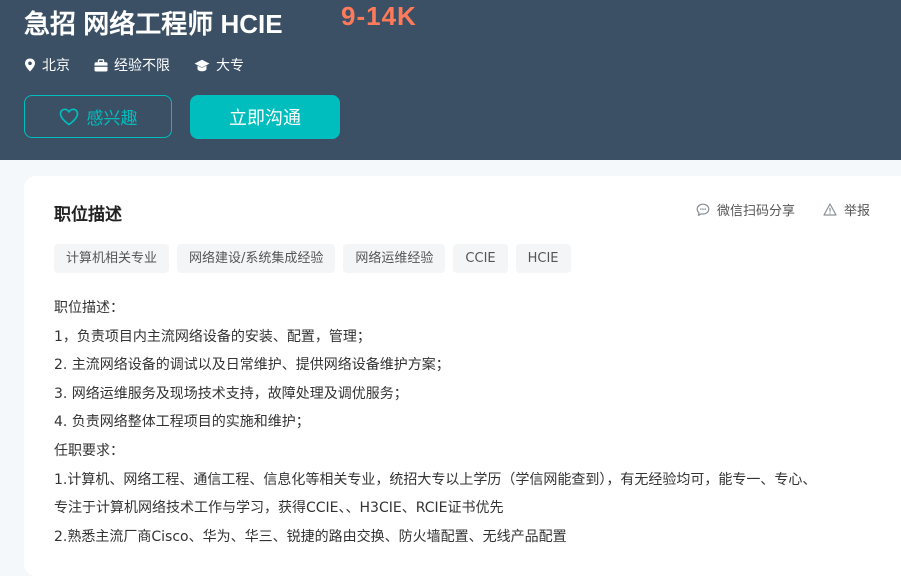 This screenshot has width=901, height=576. I want to click on report-button: 举报, so click(846, 209).